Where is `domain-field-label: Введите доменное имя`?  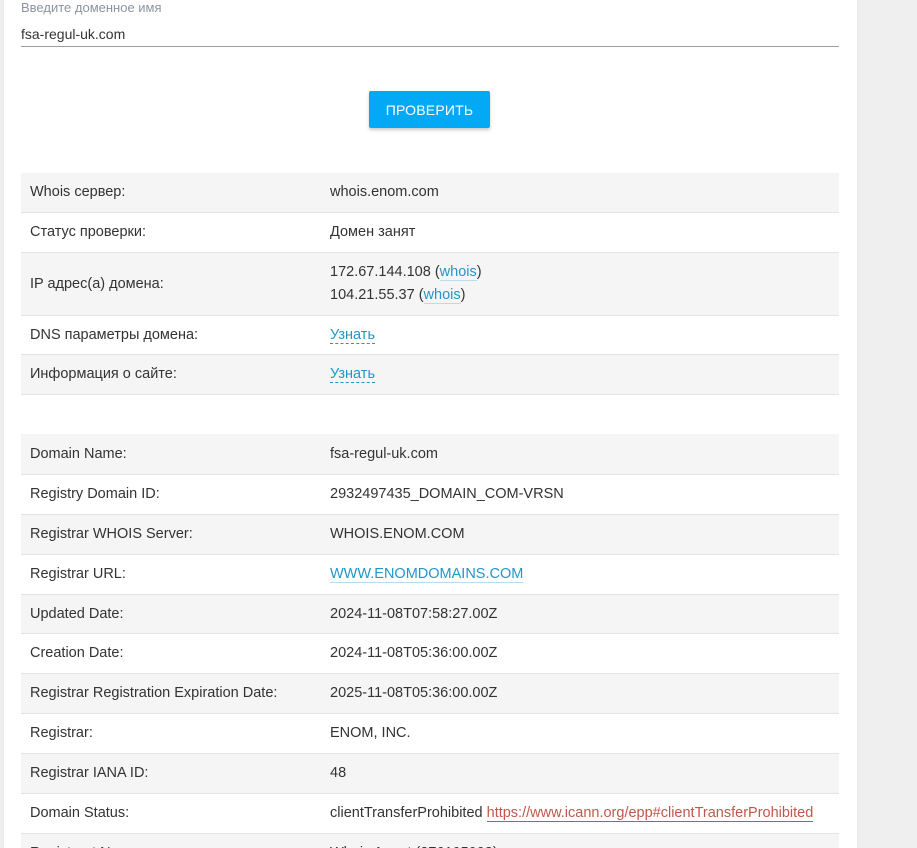
domain-field-label: Введите доменное имя is located at coordinates (91, 7).